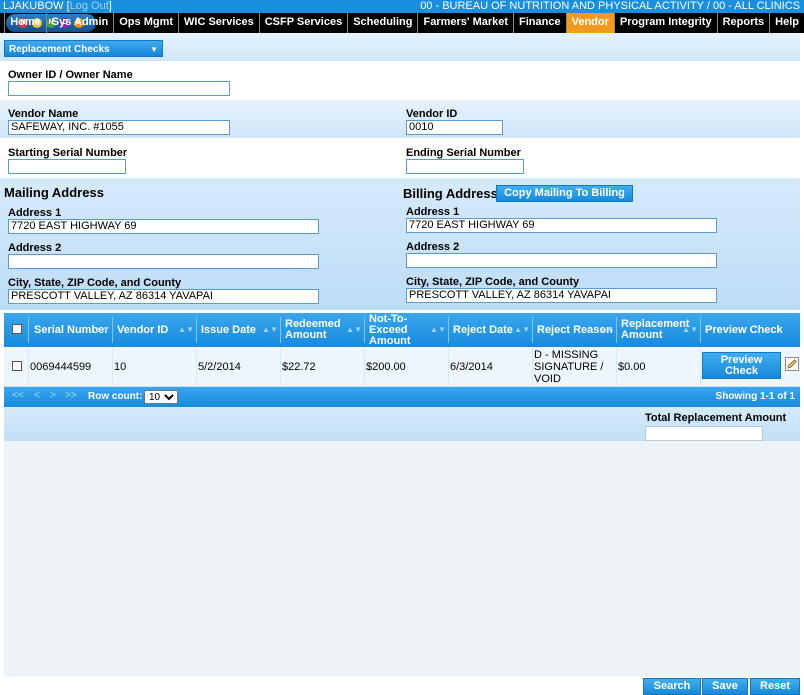 This screenshot has height=695, width=804. Describe the element at coordinates (33, 6) in the screenshot. I see `username: LJAKUBOW` at that location.